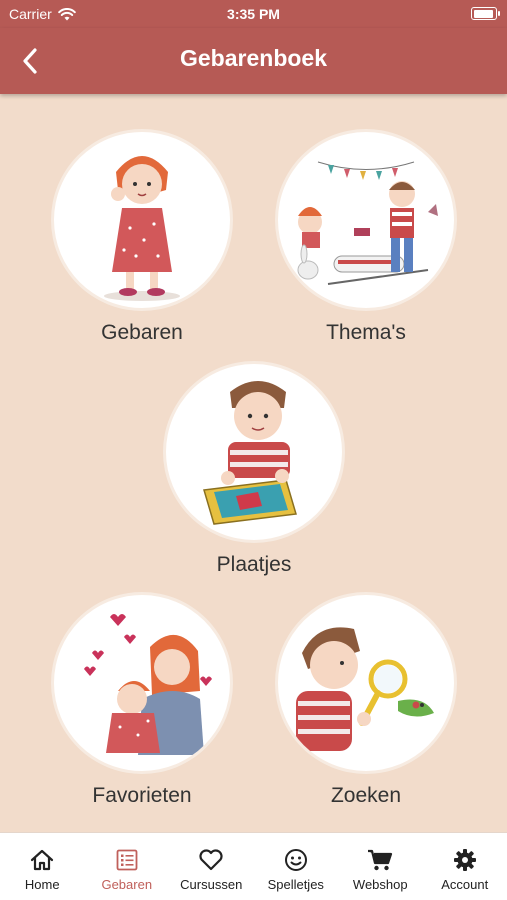  What do you see at coordinates (464, 860) in the screenshot?
I see `gear-icon` at bounding box center [464, 860].